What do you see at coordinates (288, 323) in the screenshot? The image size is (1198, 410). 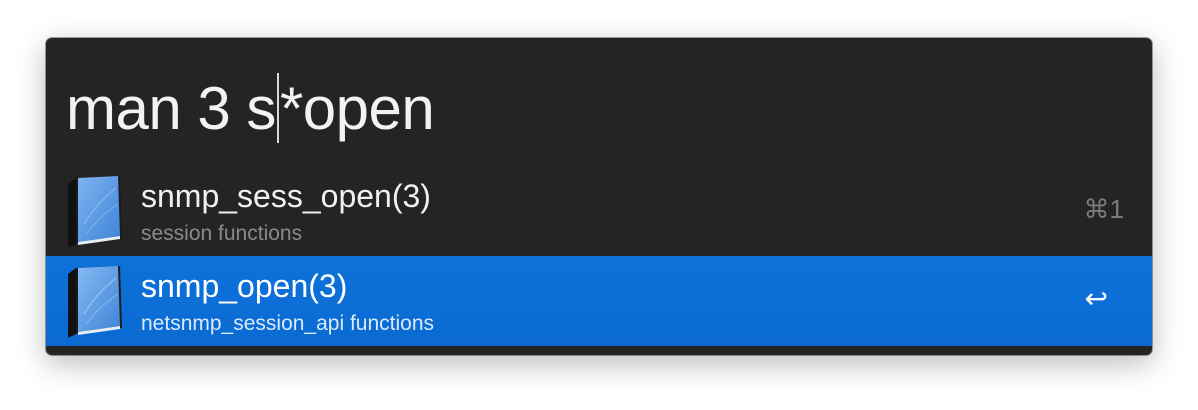 I see `result-subtitle: netsnmp_session_api functions` at bounding box center [288, 323].